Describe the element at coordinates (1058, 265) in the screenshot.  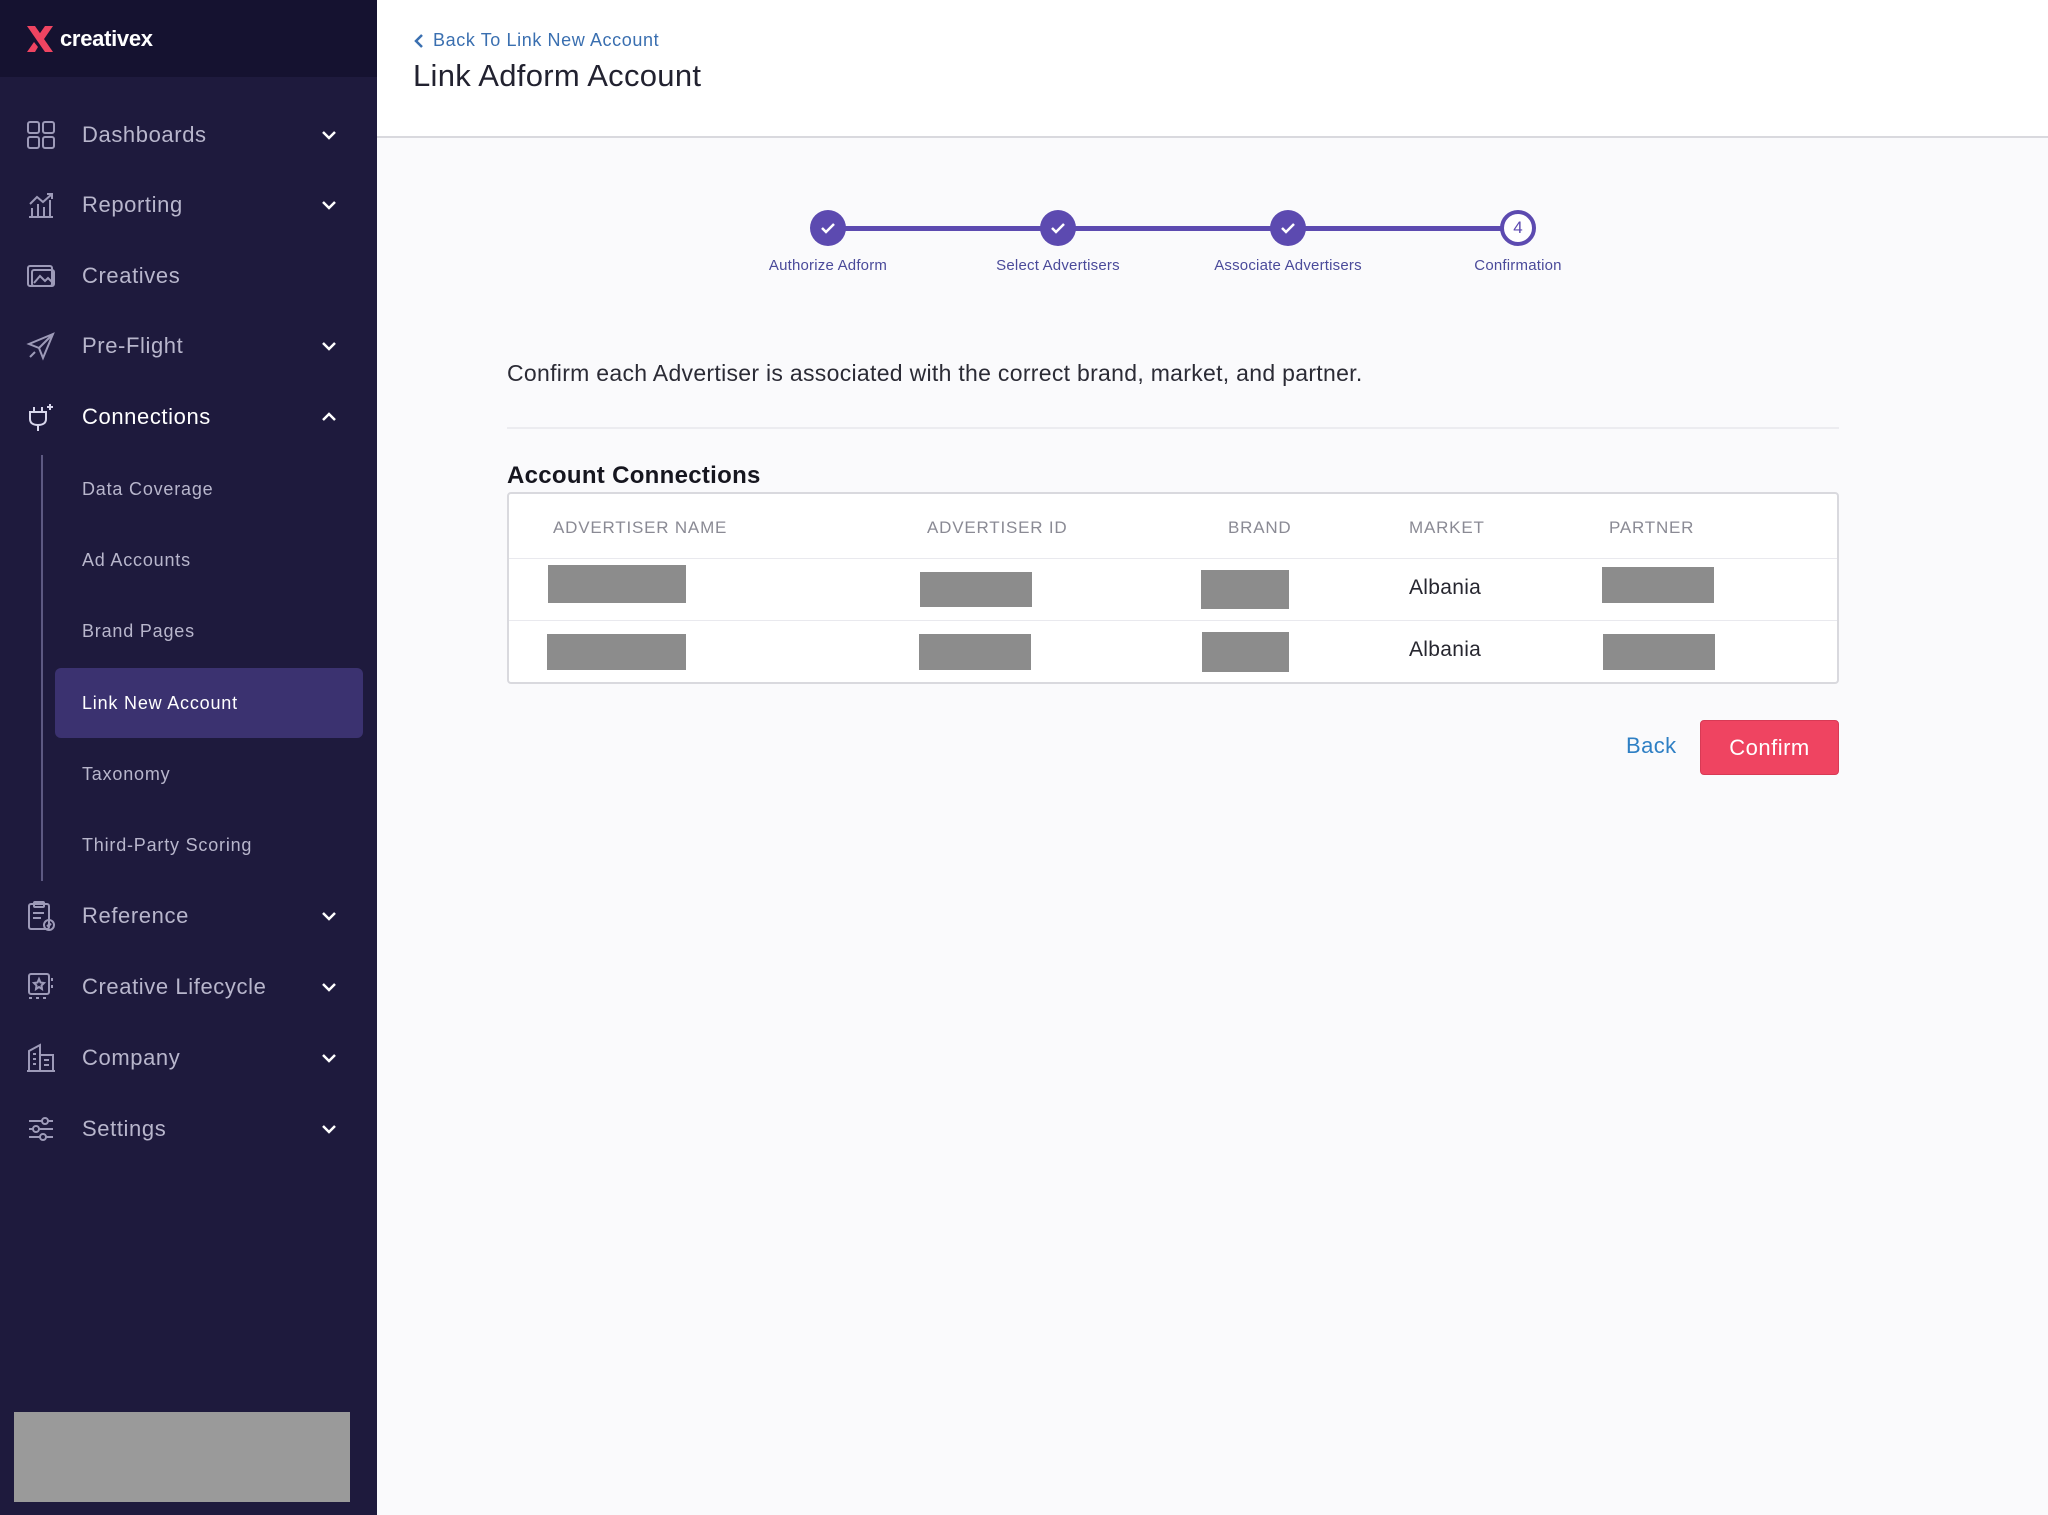
I see `step-label: Select Advertisers` at that location.